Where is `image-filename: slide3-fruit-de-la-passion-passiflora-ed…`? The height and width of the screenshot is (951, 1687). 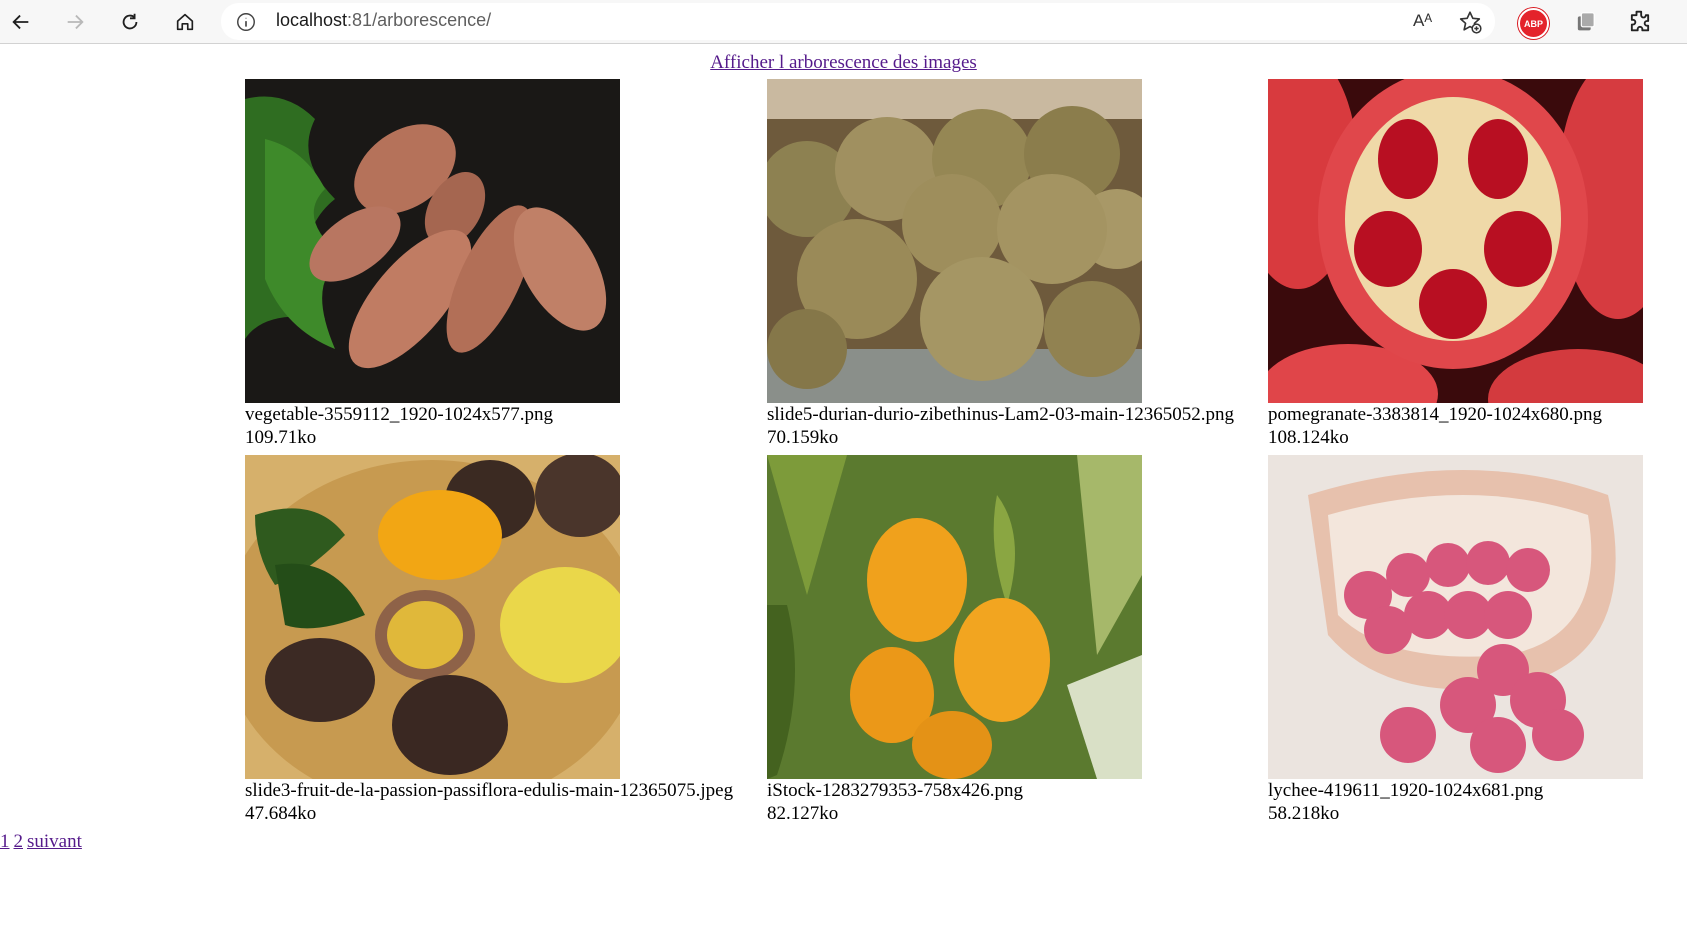 image-filename: slide3-fruit-de-la-passion-passiflora-ed… is located at coordinates (489, 790).